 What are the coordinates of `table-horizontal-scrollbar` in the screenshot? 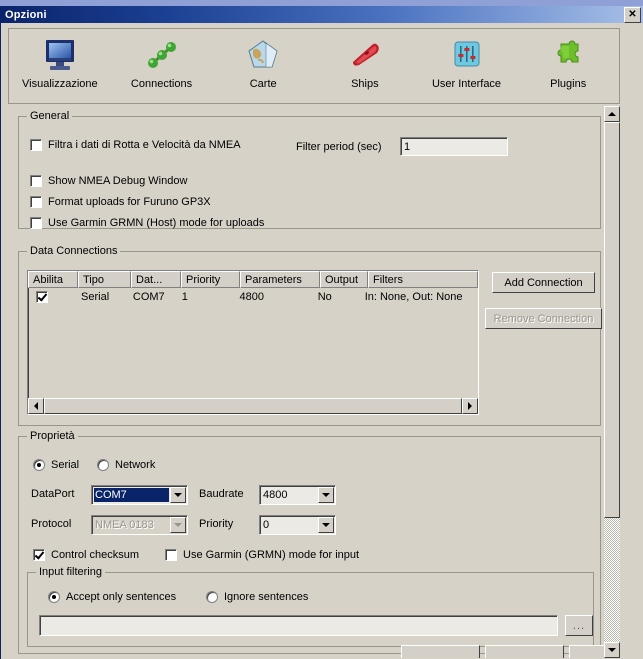 It's located at (253, 406).